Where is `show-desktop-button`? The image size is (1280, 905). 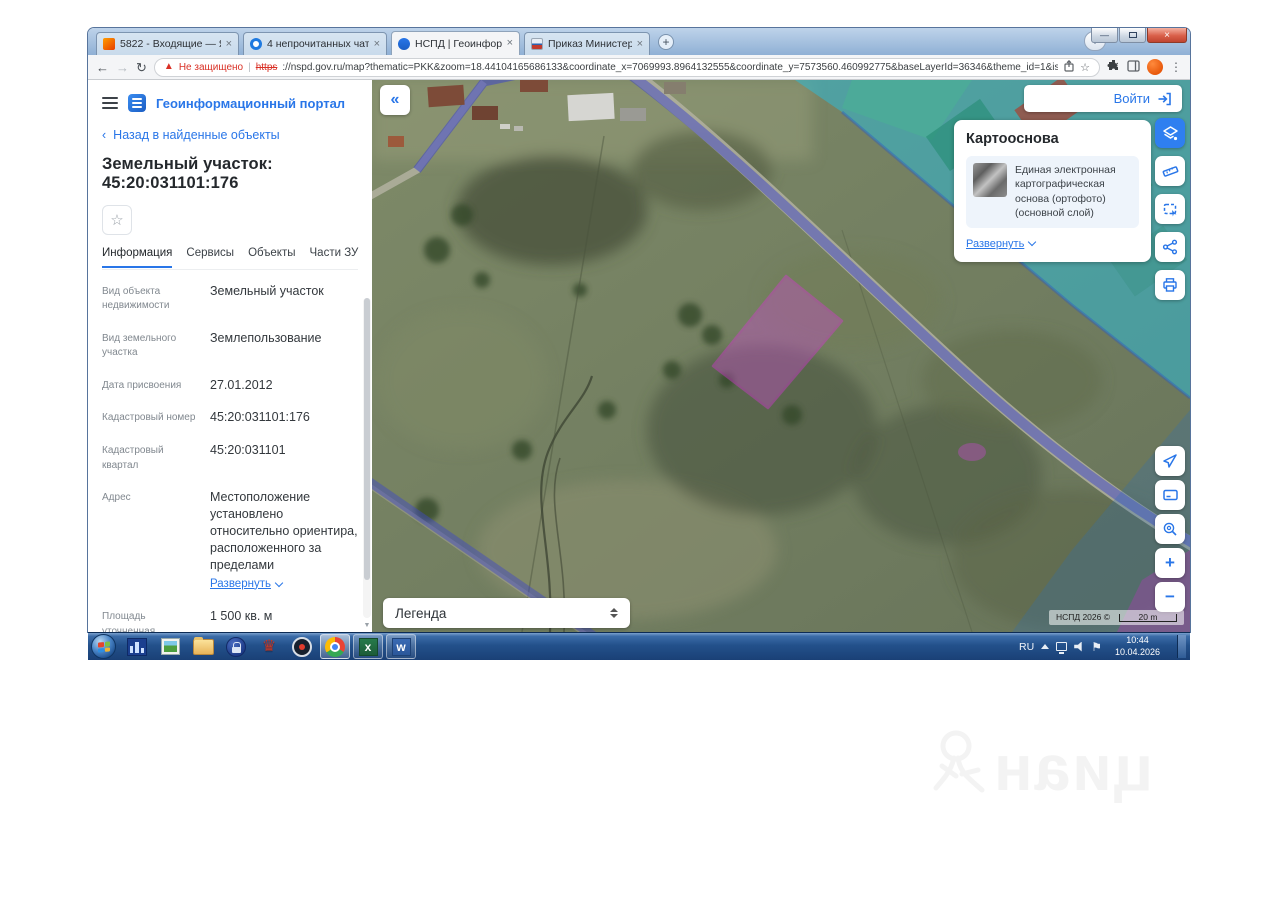
show-desktop-button is located at coordinates (1181, 646).